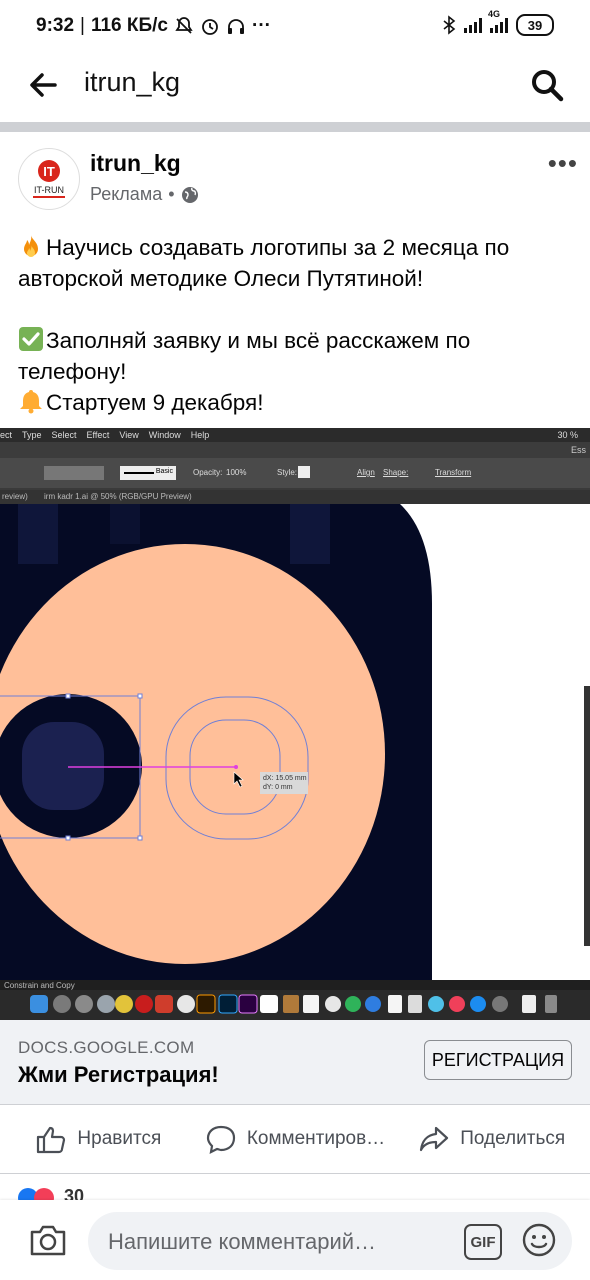  I want to click on link-domain: DOCS.GOOGLE.COM, so click(106, 1047).